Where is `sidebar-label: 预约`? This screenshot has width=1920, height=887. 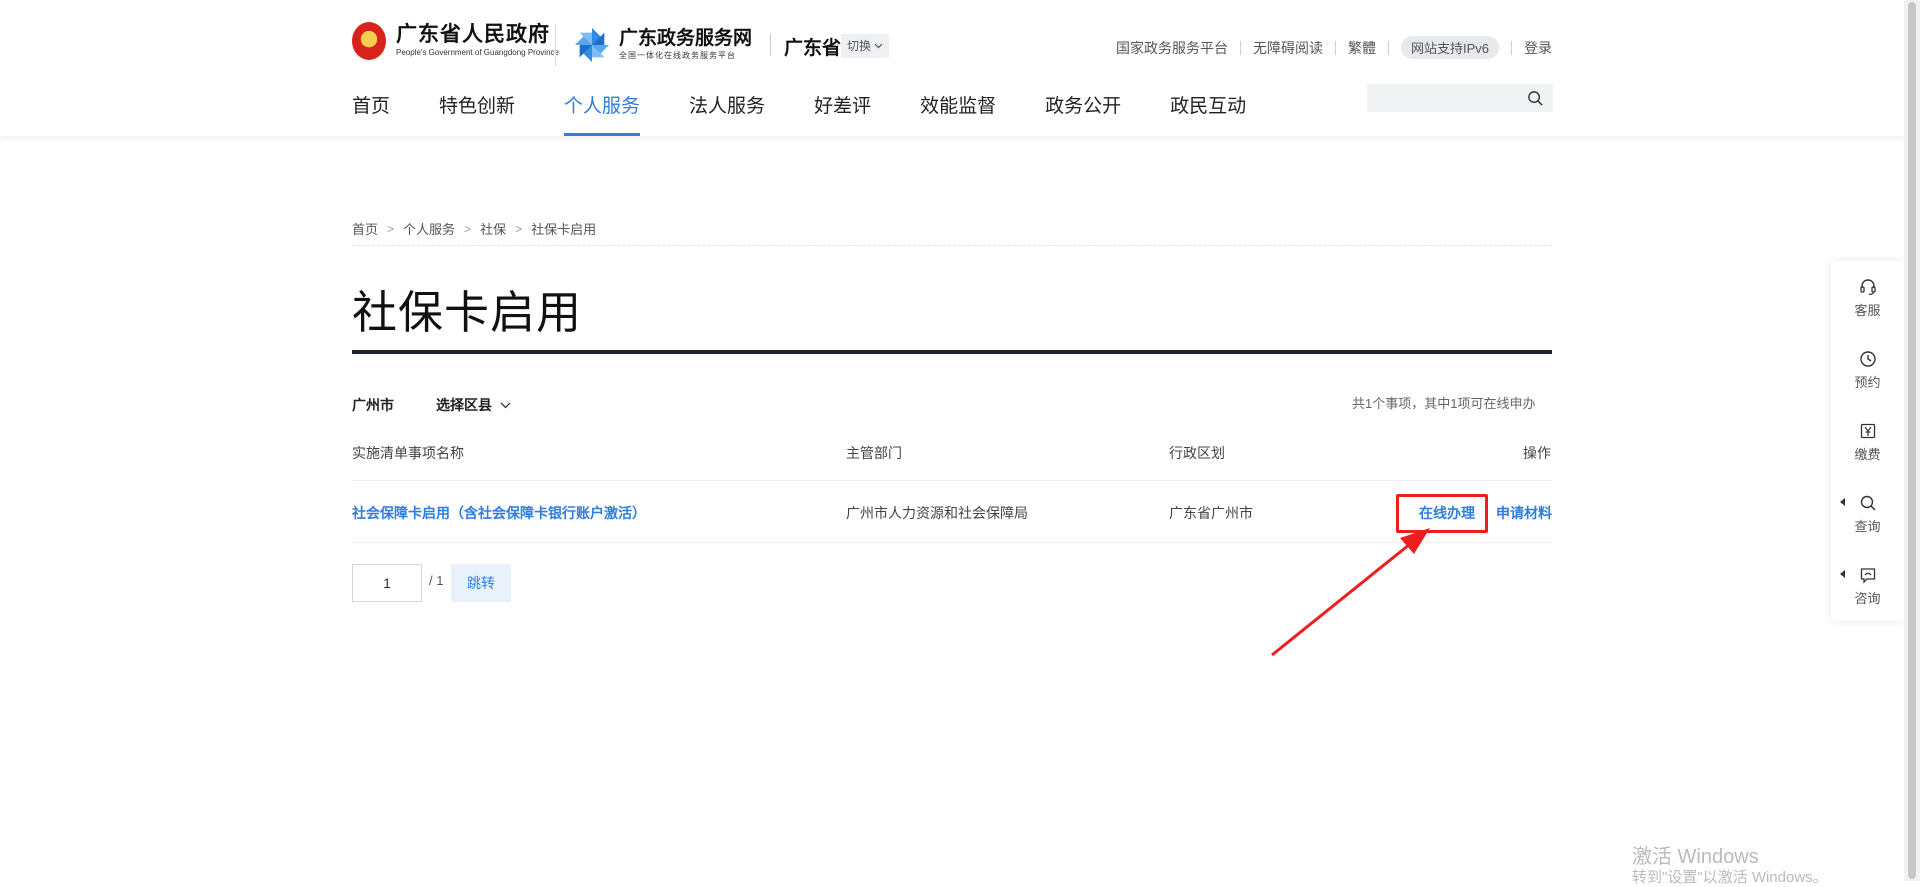
sidebar-label: 预约 is located at coordinates (1867, 382).